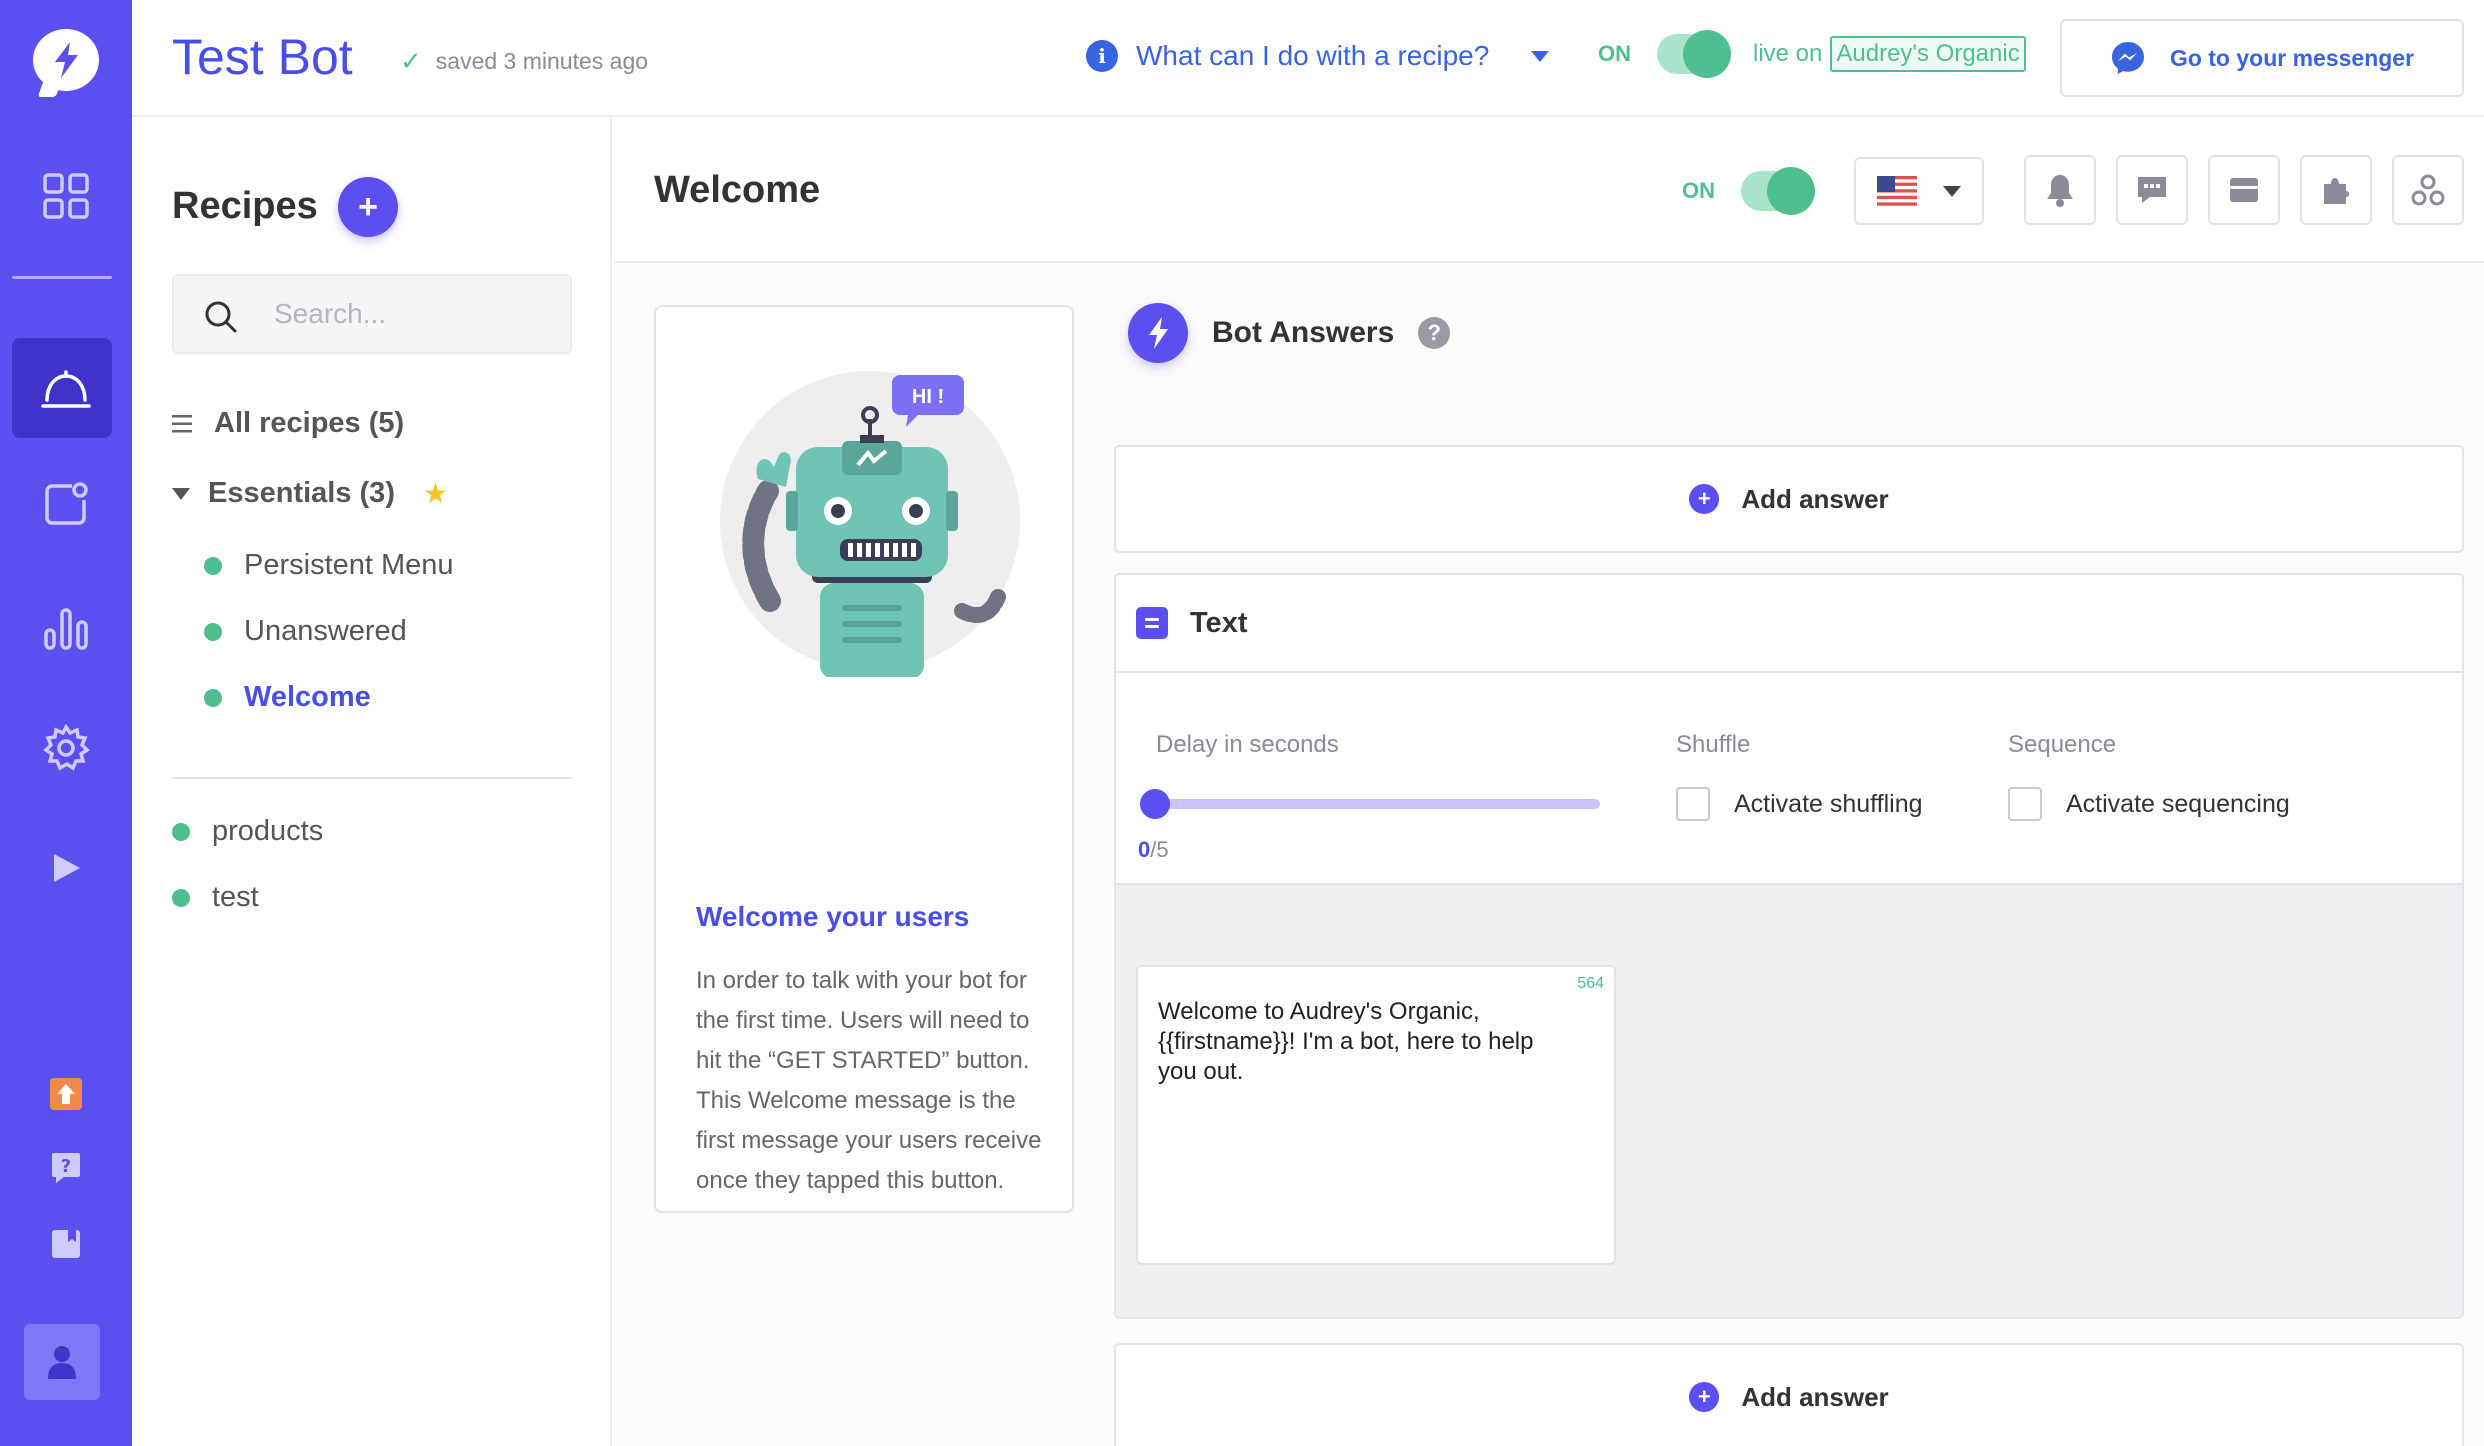 The width and height of the screenshot is (2484, 1446). I want to click on comment-icon, so click(2152, 190).